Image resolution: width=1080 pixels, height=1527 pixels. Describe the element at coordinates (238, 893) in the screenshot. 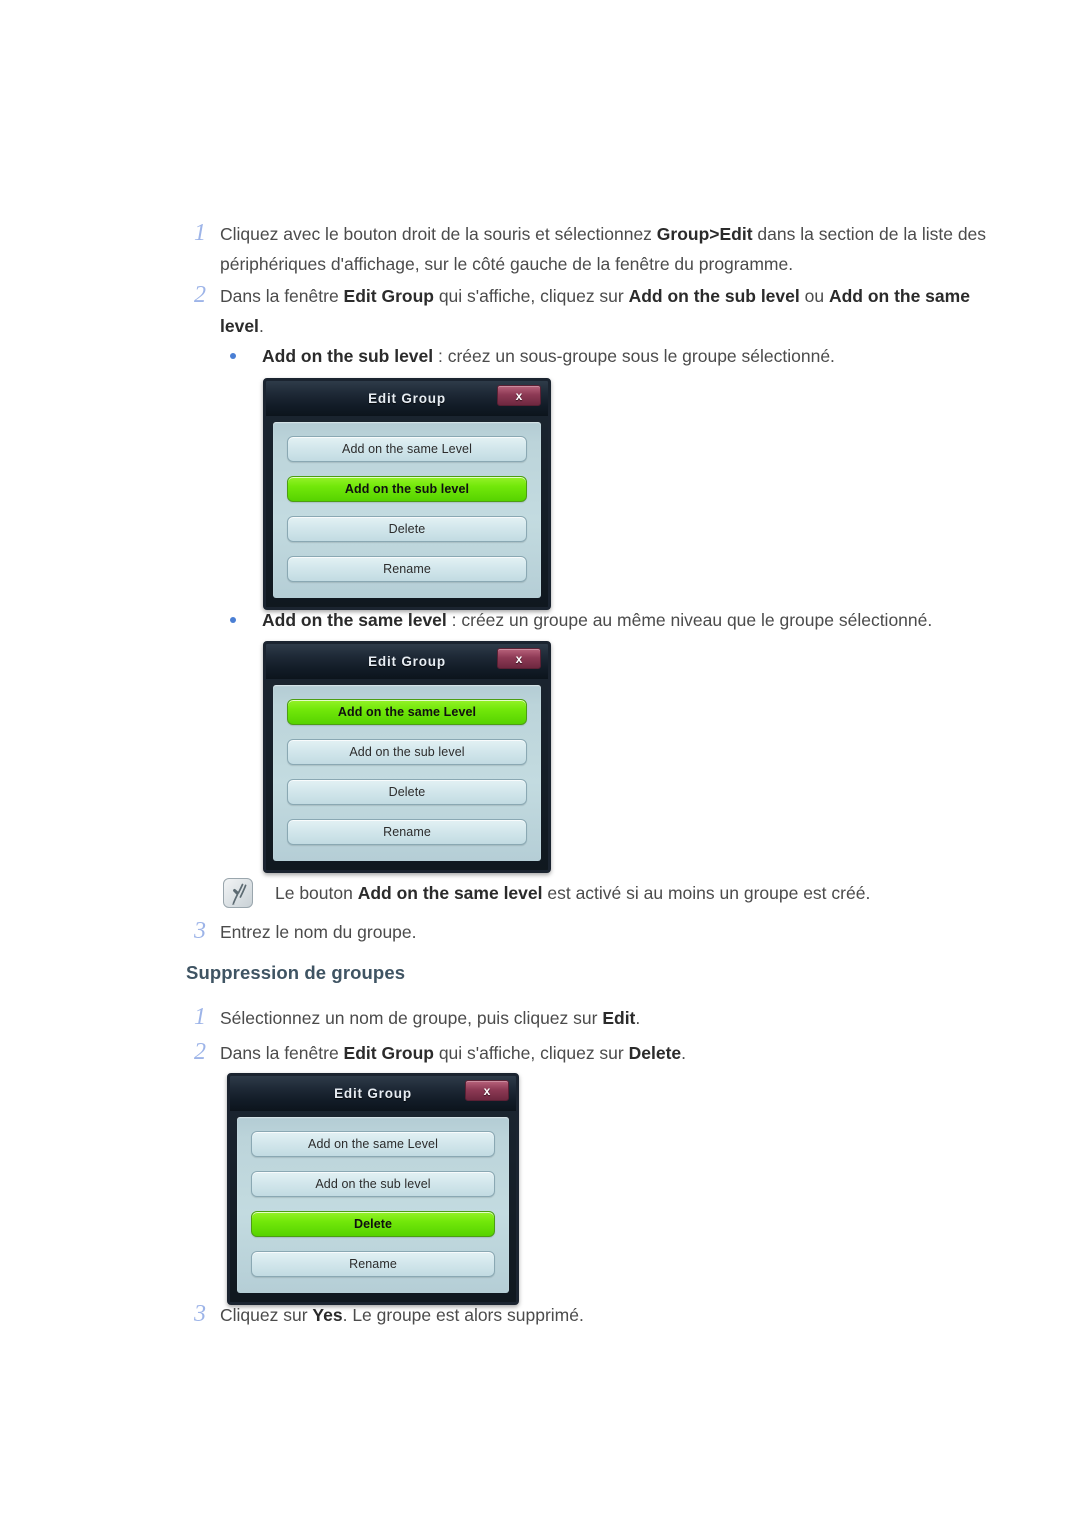

I see `note-pencil-icon` at that location.